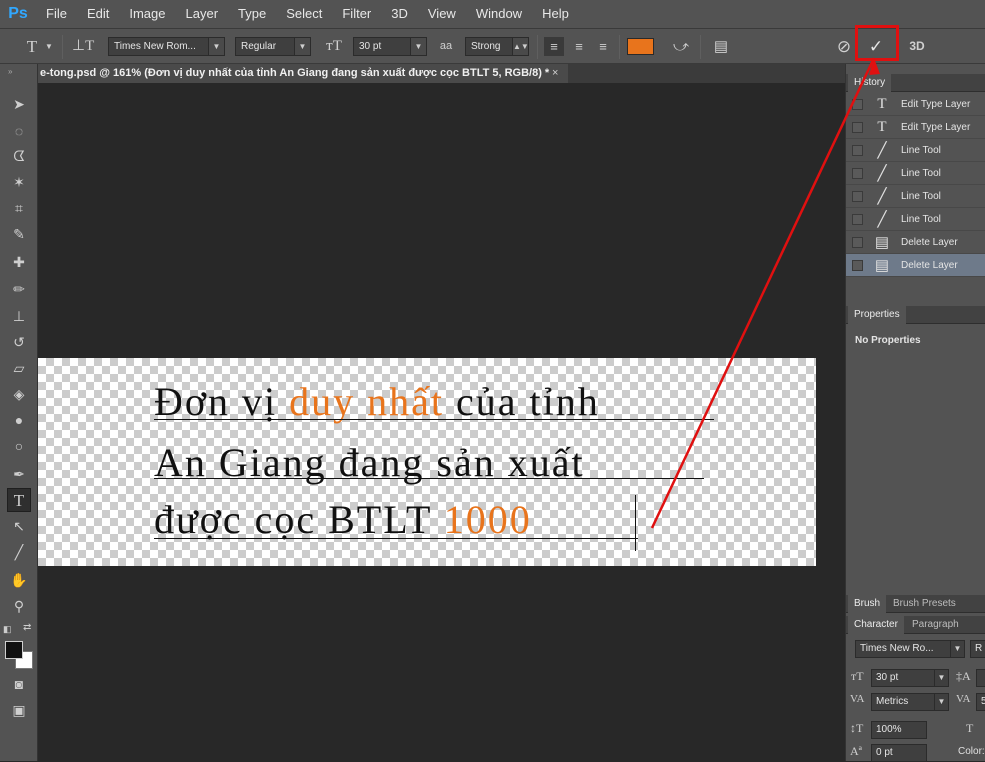  What do you see at coordinates (882, 265) in the screenshot?
I see `document-icon: ▤` at bounding box center [882, 265].